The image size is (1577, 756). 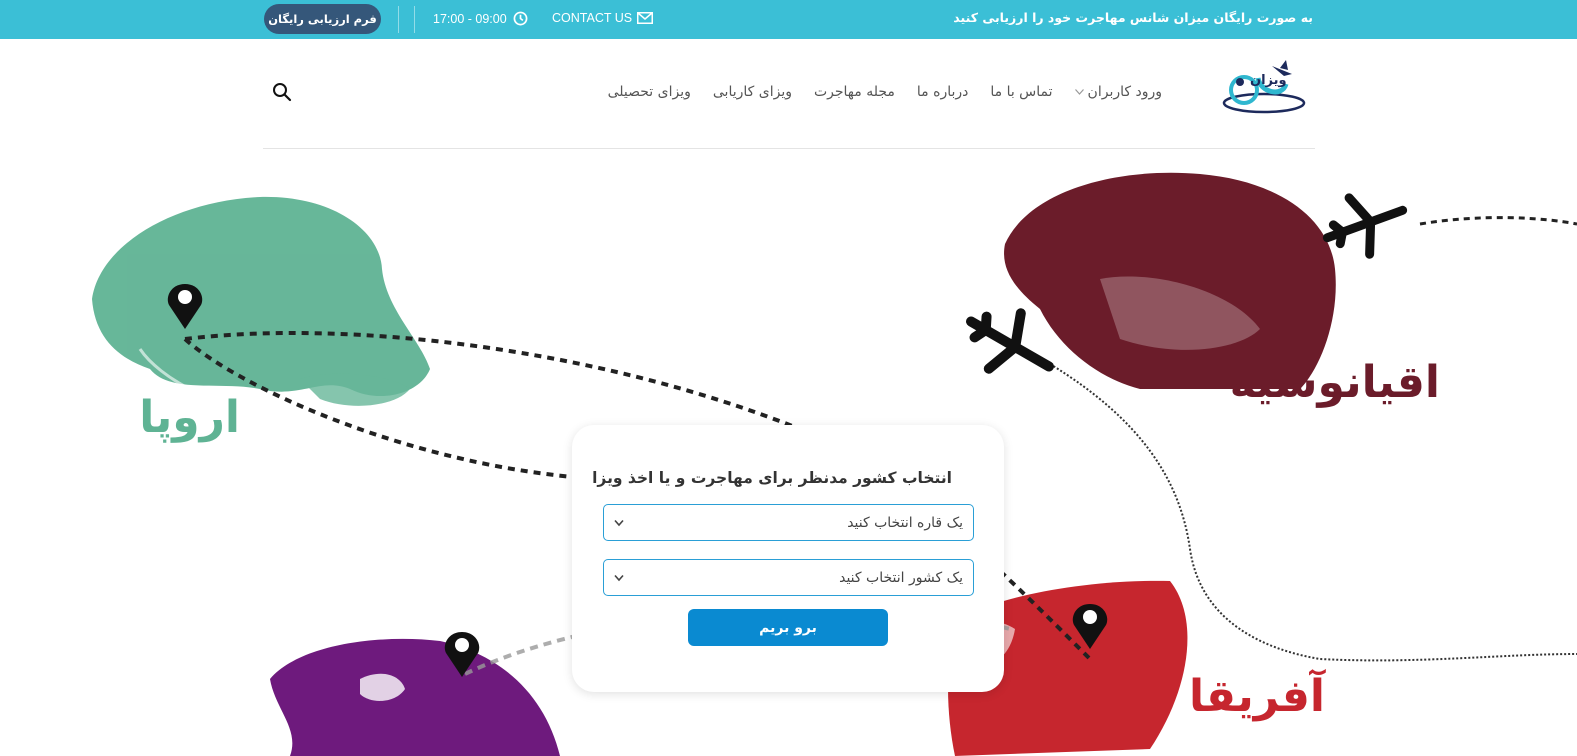 What do you see at coordinates (189, 417) in the screenshot?
I see `europe-label: اروپا` at bounding box center [189, 417].